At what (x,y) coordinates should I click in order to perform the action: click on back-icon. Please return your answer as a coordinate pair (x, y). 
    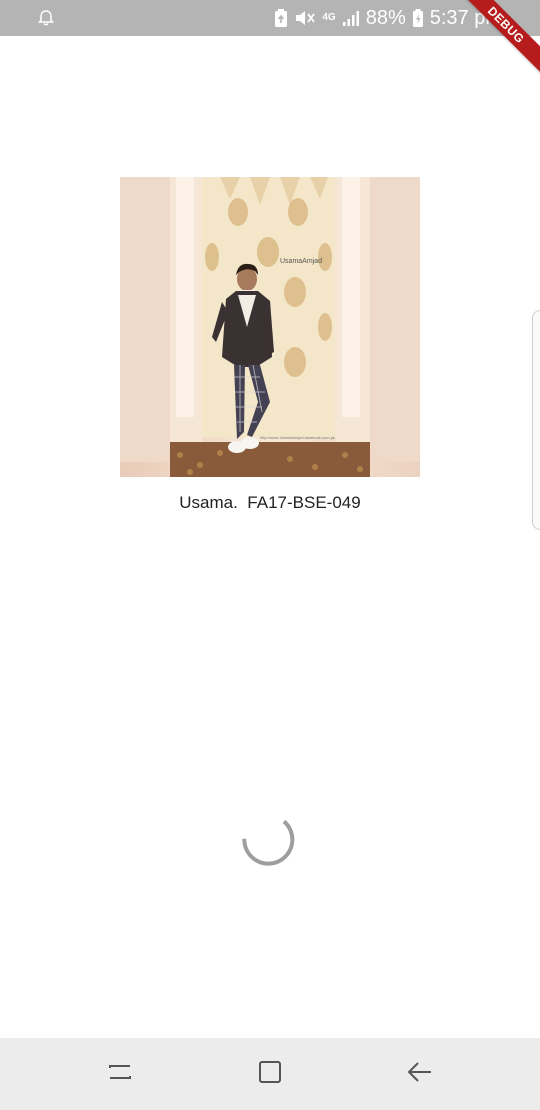
    Looking at the image, I should click on (420, 1074).